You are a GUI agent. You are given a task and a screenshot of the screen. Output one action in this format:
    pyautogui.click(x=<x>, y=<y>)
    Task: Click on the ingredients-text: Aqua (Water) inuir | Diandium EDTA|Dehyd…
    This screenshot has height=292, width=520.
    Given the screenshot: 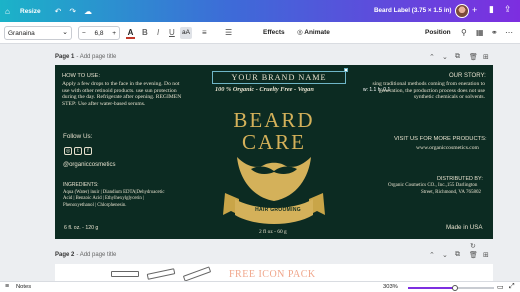 What is the action you would take?
    pyautogui.click(x=118, y=199)
    